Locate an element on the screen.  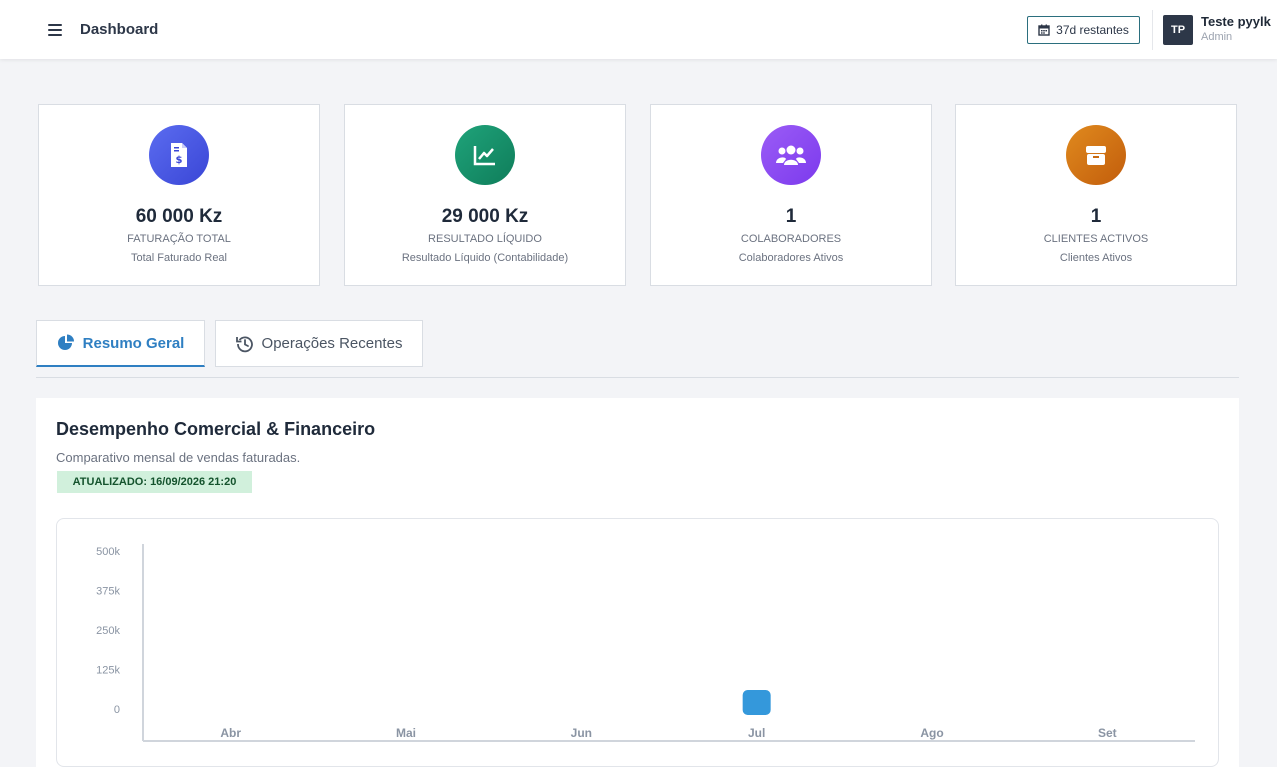
menu-icon is located at coordinates (55, 30).